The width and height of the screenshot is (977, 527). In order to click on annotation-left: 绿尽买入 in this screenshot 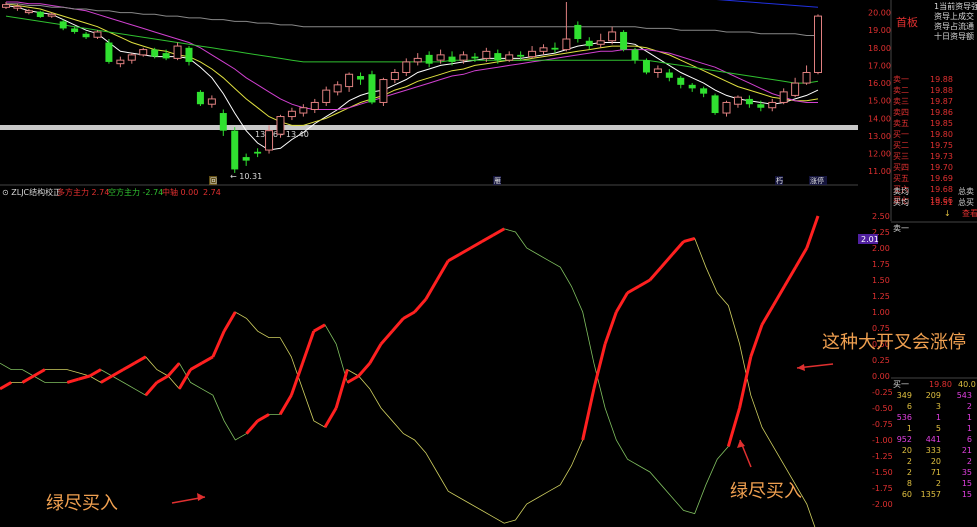, I will do `click(82, 503)`.